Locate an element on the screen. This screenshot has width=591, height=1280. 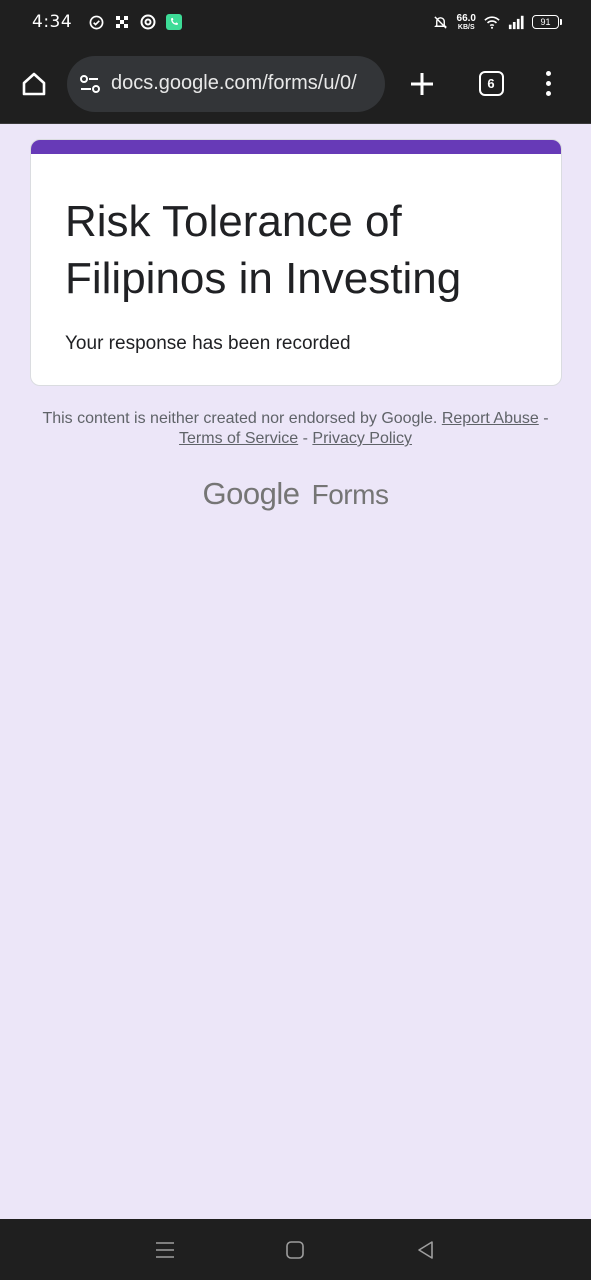
privacy-link: Privacy Policy is located at coordinates (362, 438).